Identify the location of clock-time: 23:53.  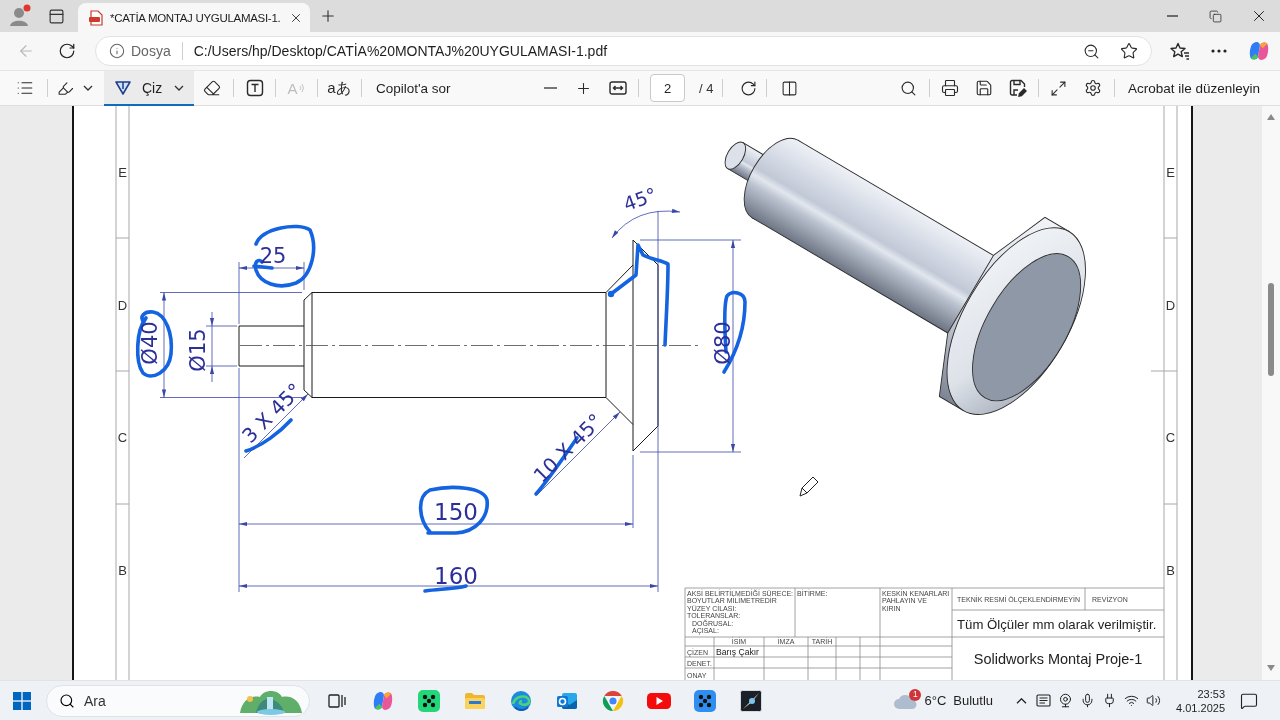
(1211, 693).